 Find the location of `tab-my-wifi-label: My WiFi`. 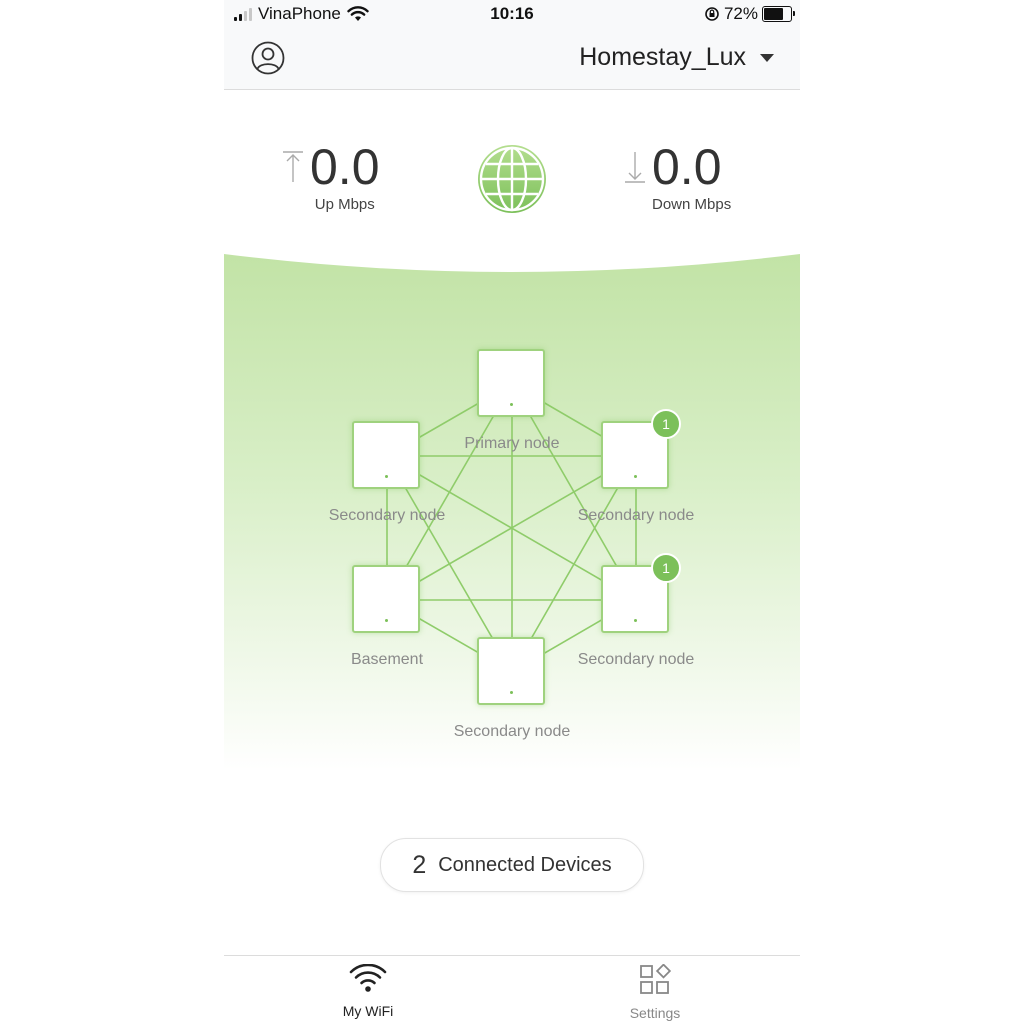

tab-my-wifi-label: My WiFi is located at coordinates (368, 1011).